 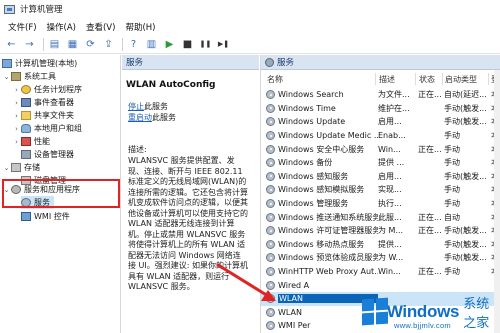 I want to click on tree-item-storage: ⌄ 存储, so click(x=21, y=167).